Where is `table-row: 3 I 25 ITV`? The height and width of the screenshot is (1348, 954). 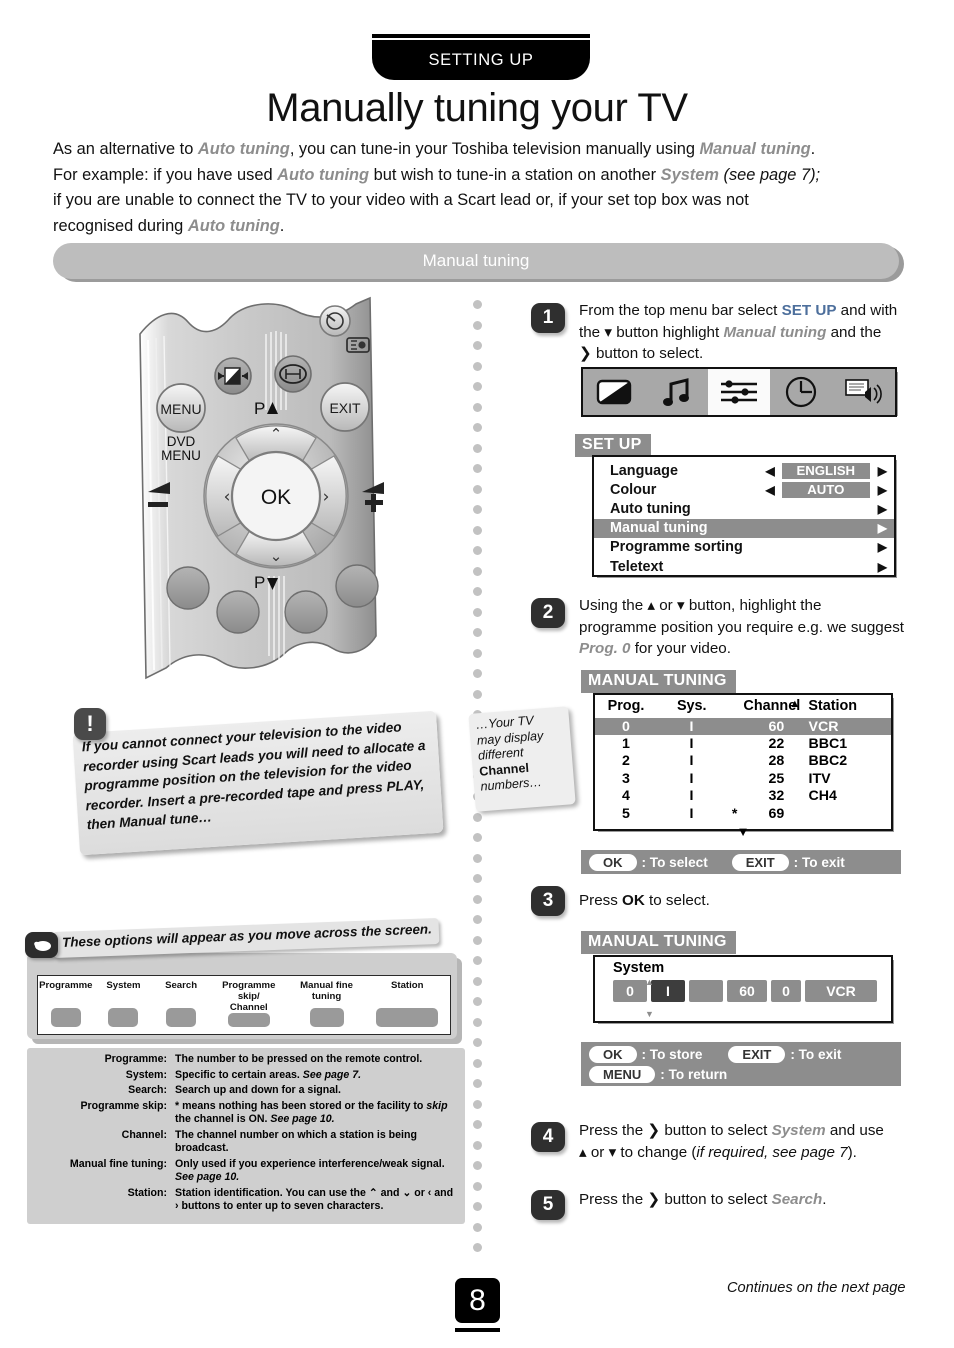 table-row: 3 I 25 ITV is located at coordinates (743, 778).